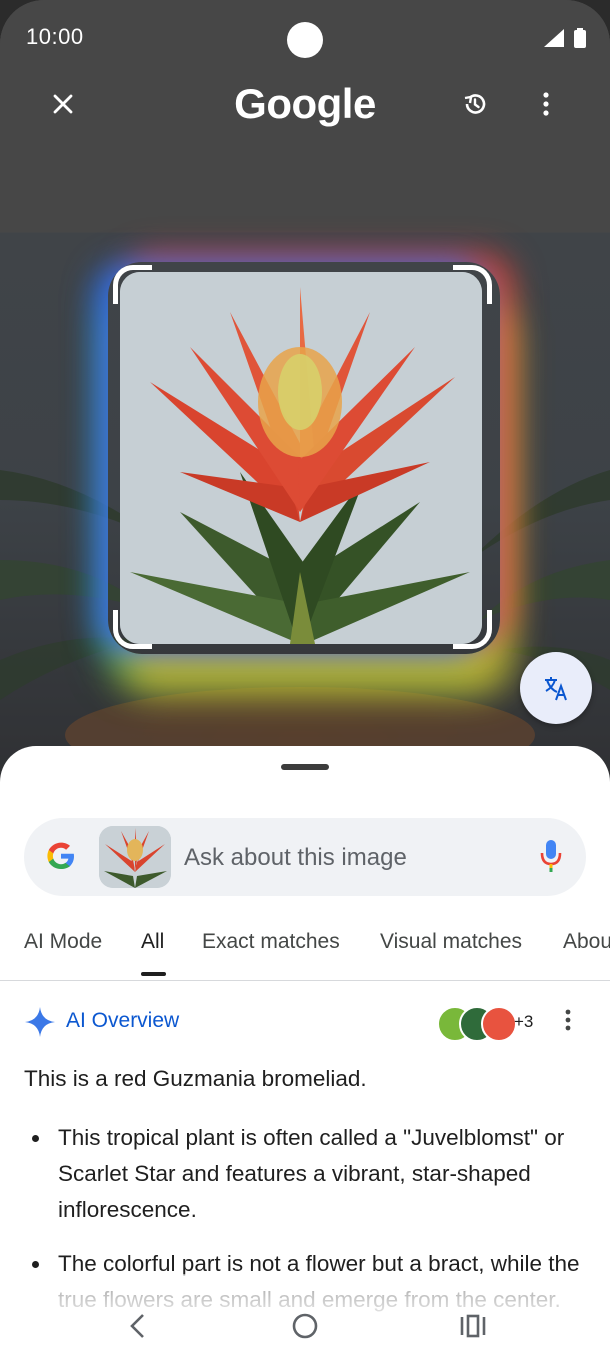 The image size is (610, 1356). What do you see at coordinates (586, 942) in the screenshot?
I see `tab-about: About` at bounding box center [586, 942].